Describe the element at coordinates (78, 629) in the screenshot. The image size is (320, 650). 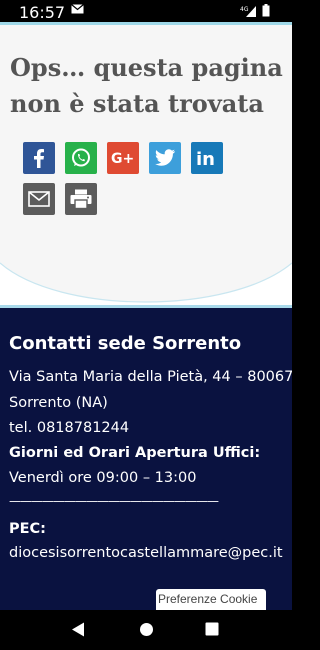
I see `back-icon` at that location.